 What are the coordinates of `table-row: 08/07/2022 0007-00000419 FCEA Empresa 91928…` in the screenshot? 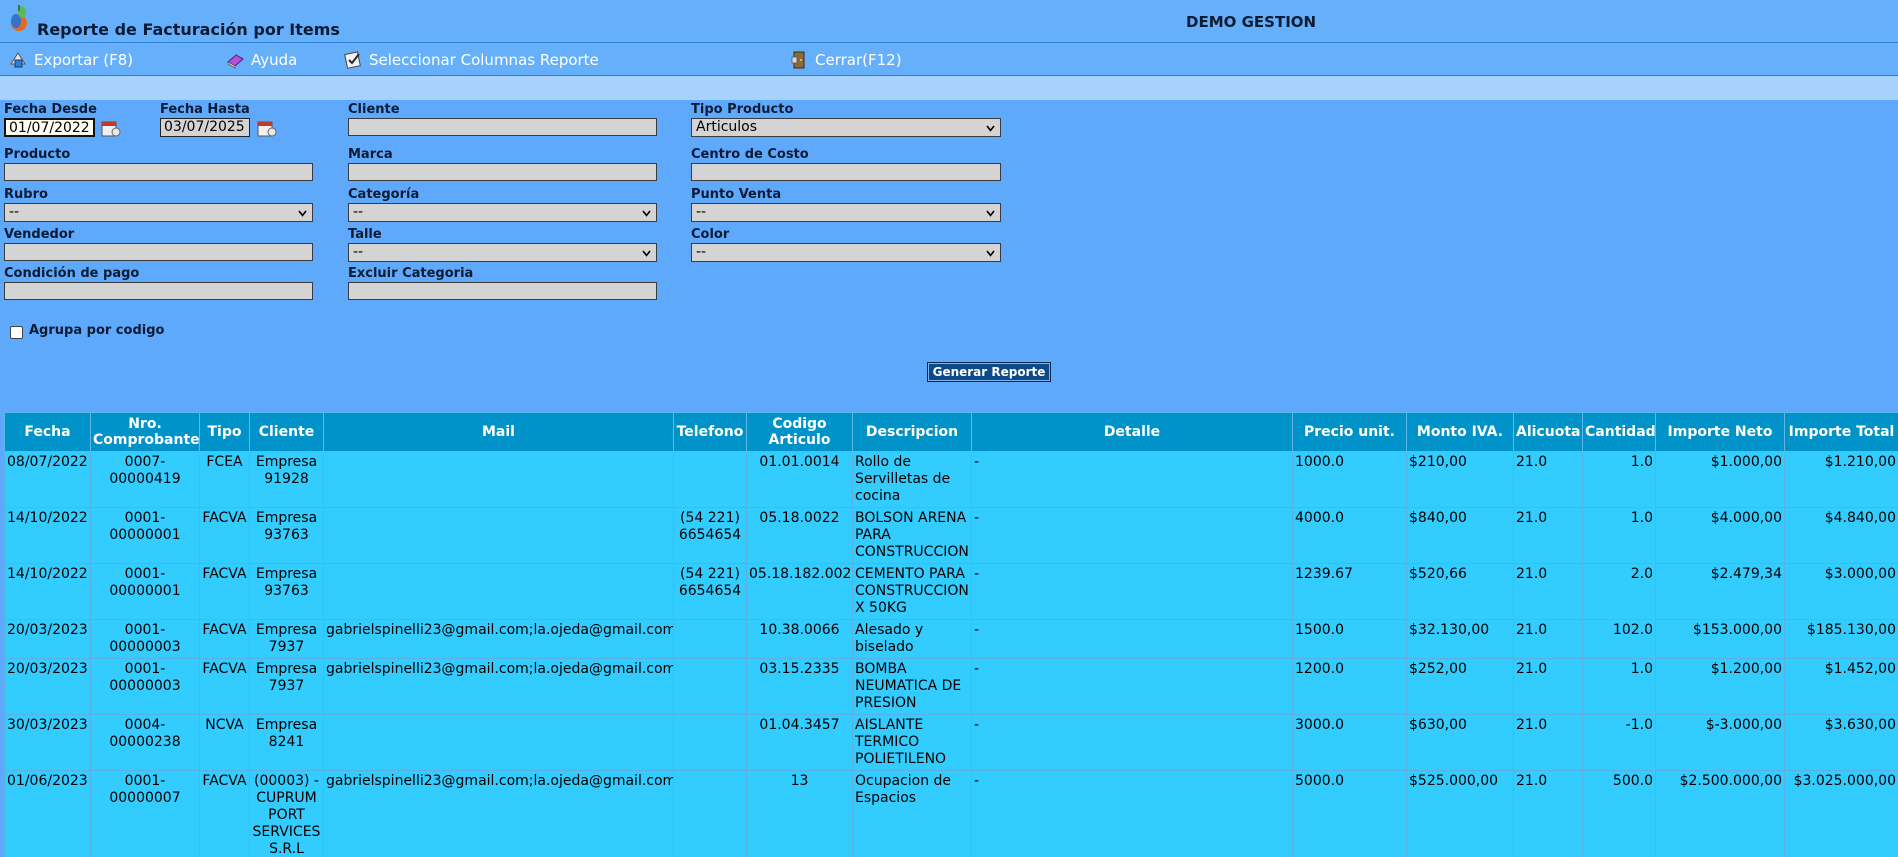 It's located at (951, 479).